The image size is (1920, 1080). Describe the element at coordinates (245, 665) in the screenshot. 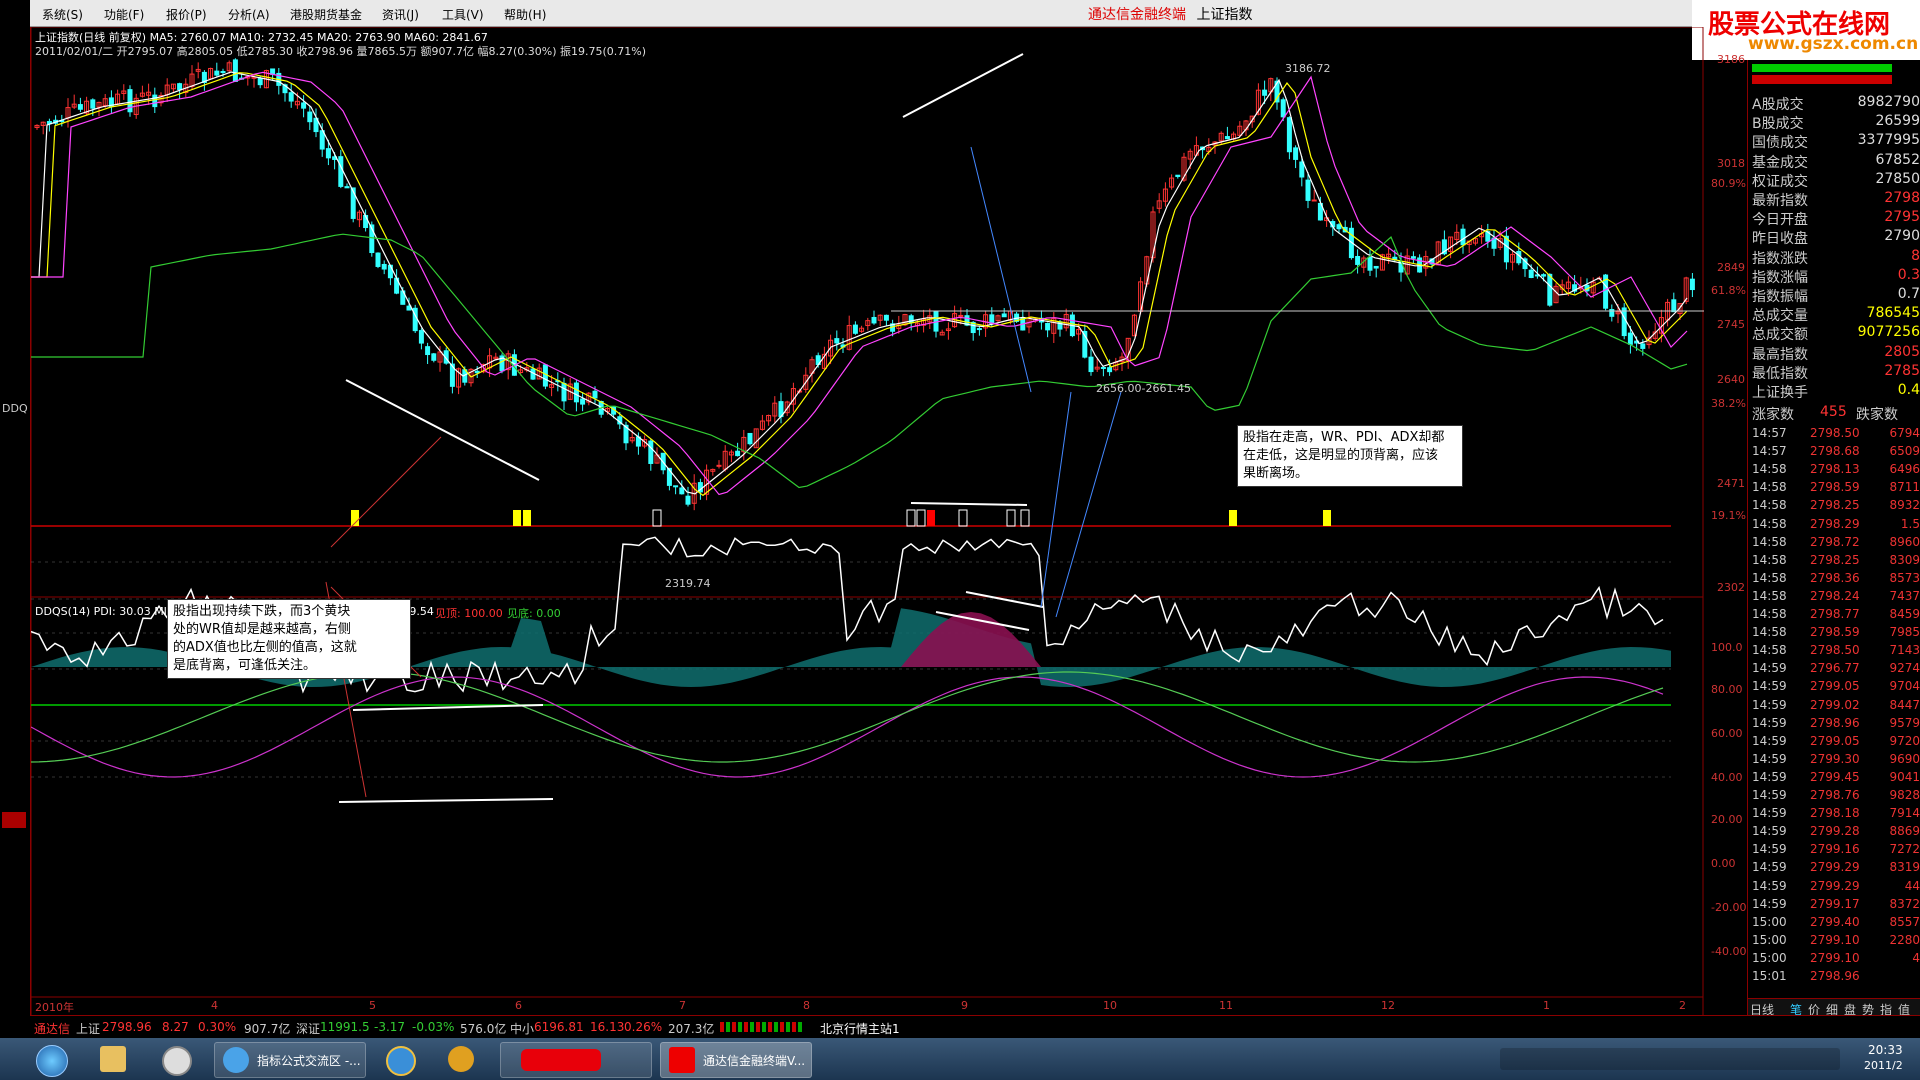

I see `note-line: 是底背离，可逢低关注。` at that location.